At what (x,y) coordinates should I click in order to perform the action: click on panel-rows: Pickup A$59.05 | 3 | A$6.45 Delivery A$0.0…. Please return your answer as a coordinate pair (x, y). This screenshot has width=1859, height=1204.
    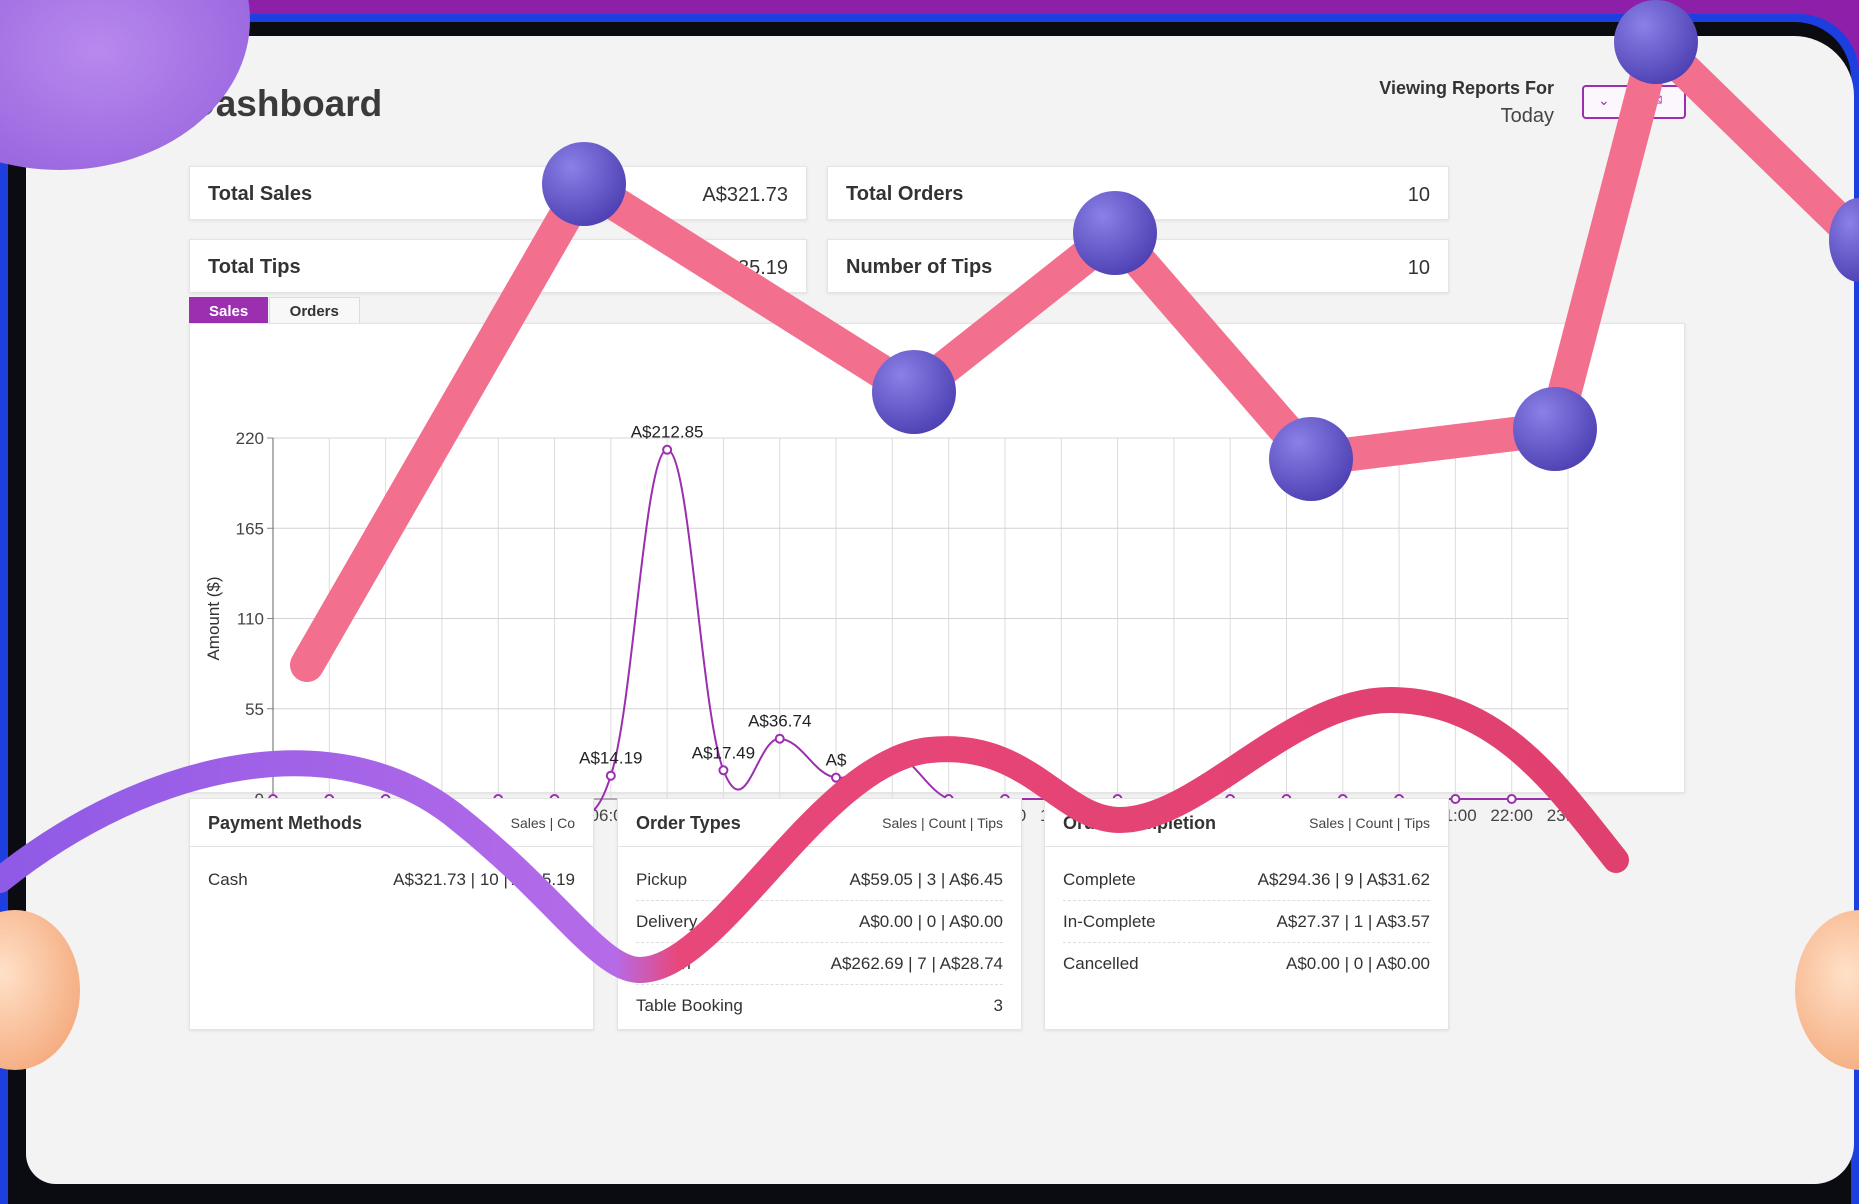
    Looking at the image, I should click on (819, 942).